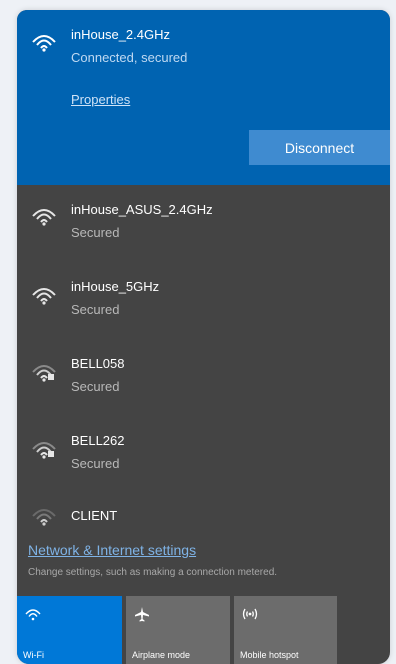  Describe the element at coordinates (203, 454) in the screenshot. I see `network-item: BELL262 Secured` at that location.